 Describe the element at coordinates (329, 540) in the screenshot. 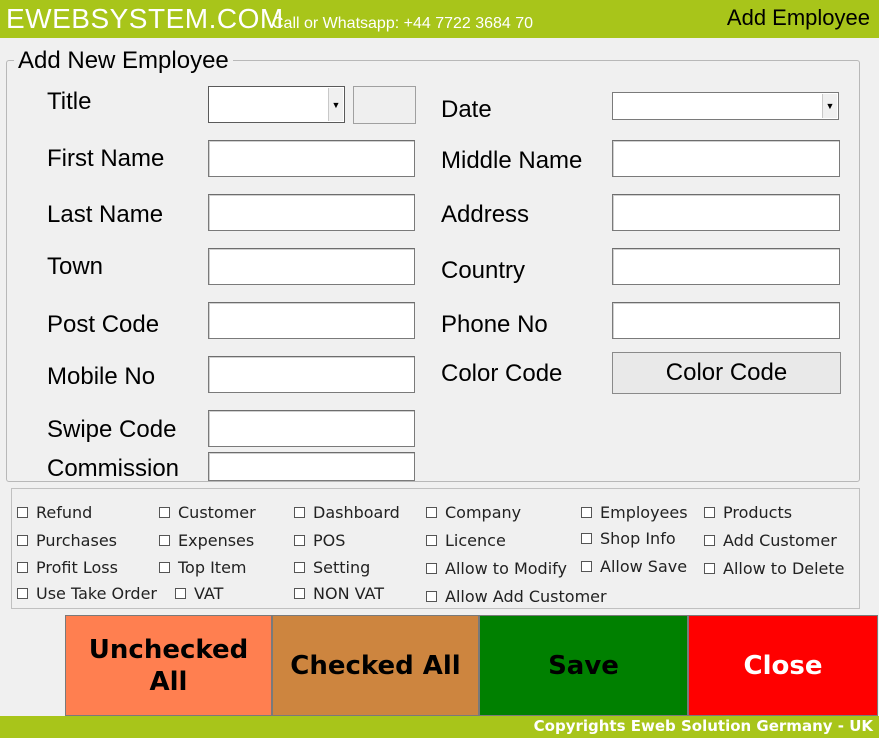

I see `permission-label: POS` at that location.